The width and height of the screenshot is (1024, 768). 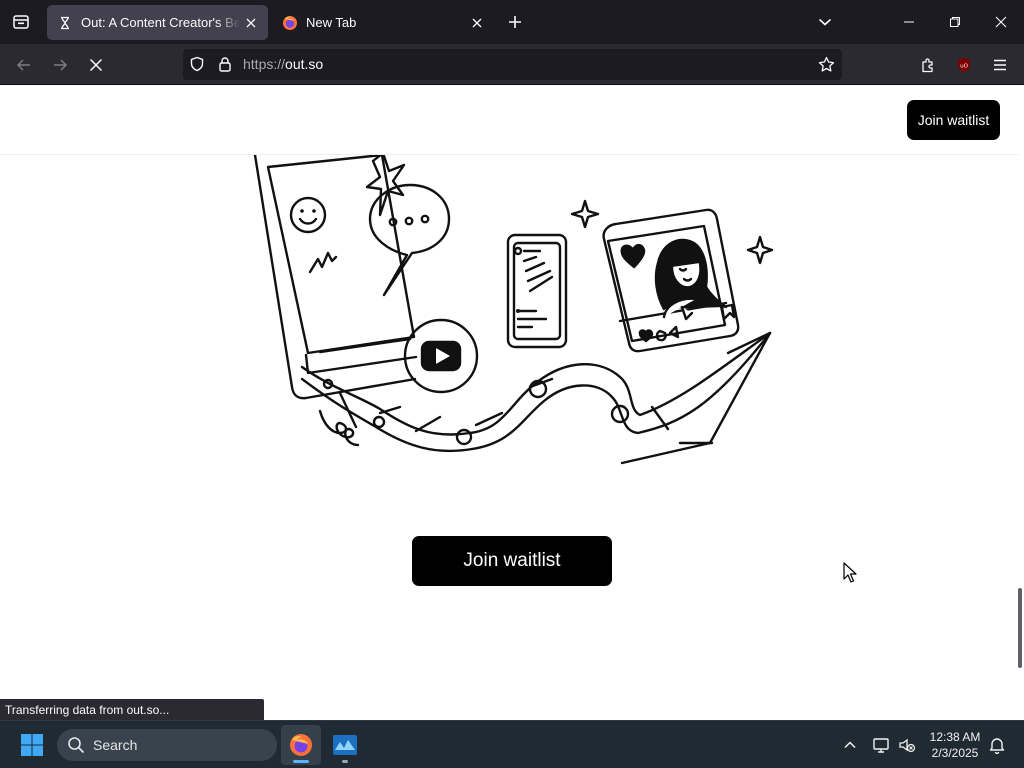 What do you see at coordinates (383, 22) in the screenshot?
I see `tab-new-tab: New Tab` at bounding box center [383, 22].